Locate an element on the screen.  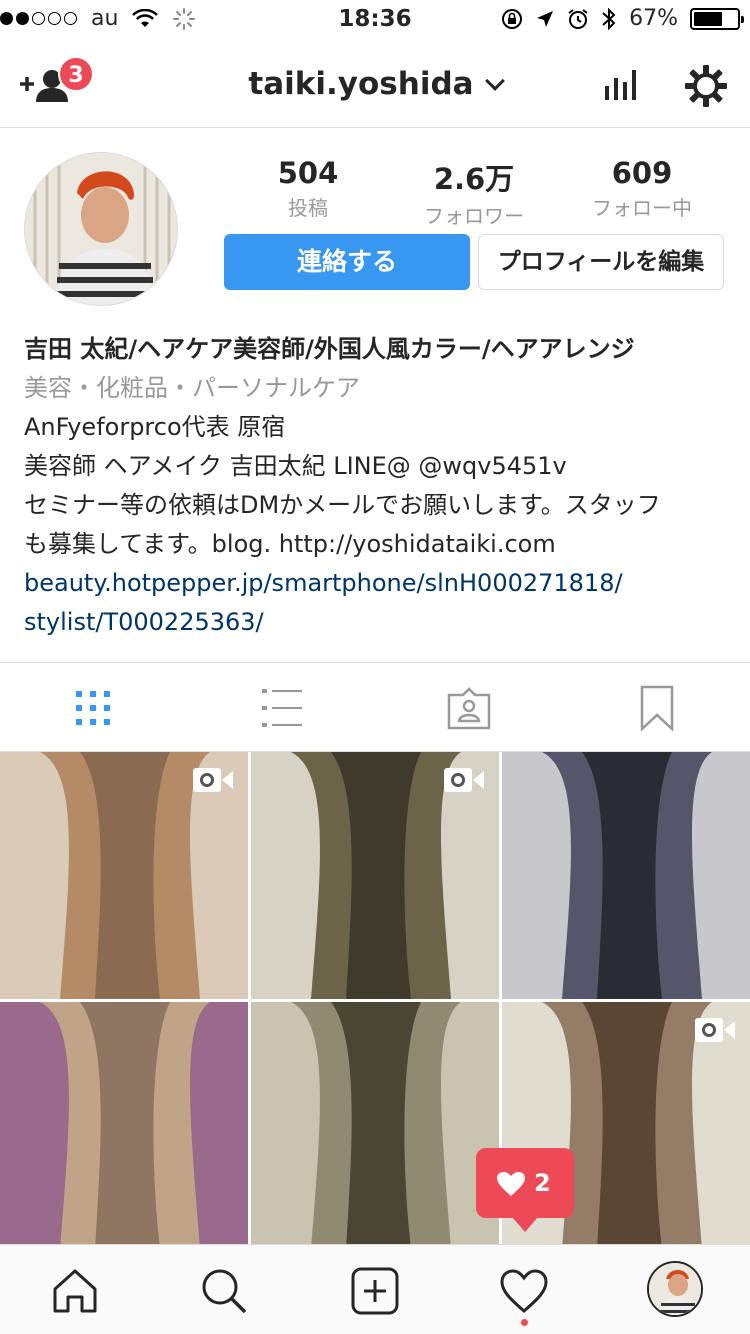
battery-icon is located at coordinates (717, 18).